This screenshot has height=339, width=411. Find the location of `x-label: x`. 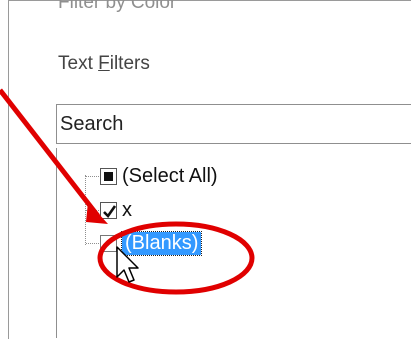

x-label: x is located at coordinates (127, 209).